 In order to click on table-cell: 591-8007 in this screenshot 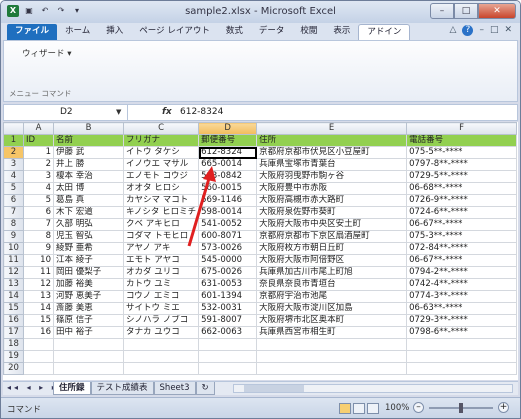, I will do `click(228, 320)`.